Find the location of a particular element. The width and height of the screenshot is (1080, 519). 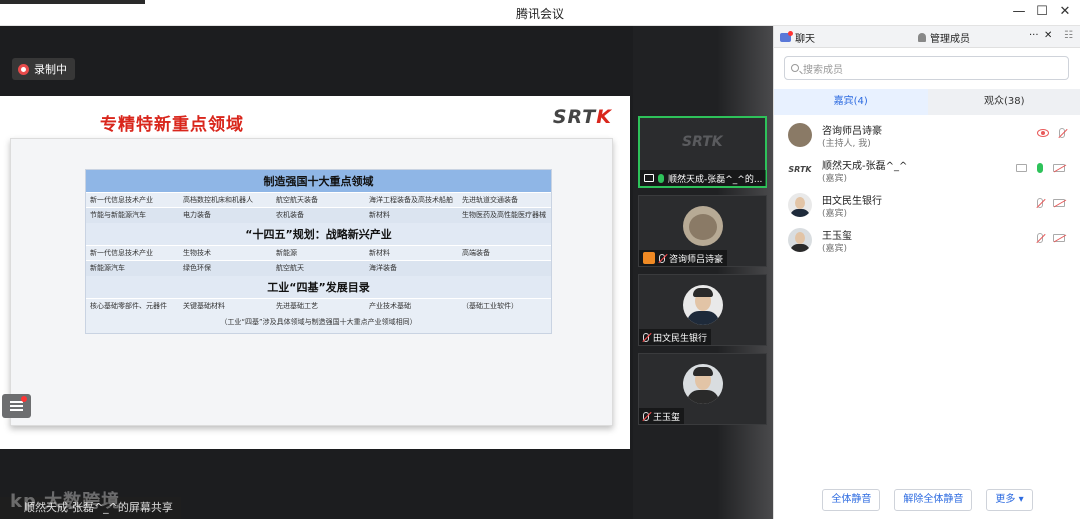

avatar-logo: SRTK is located at coordinates (800, 170).